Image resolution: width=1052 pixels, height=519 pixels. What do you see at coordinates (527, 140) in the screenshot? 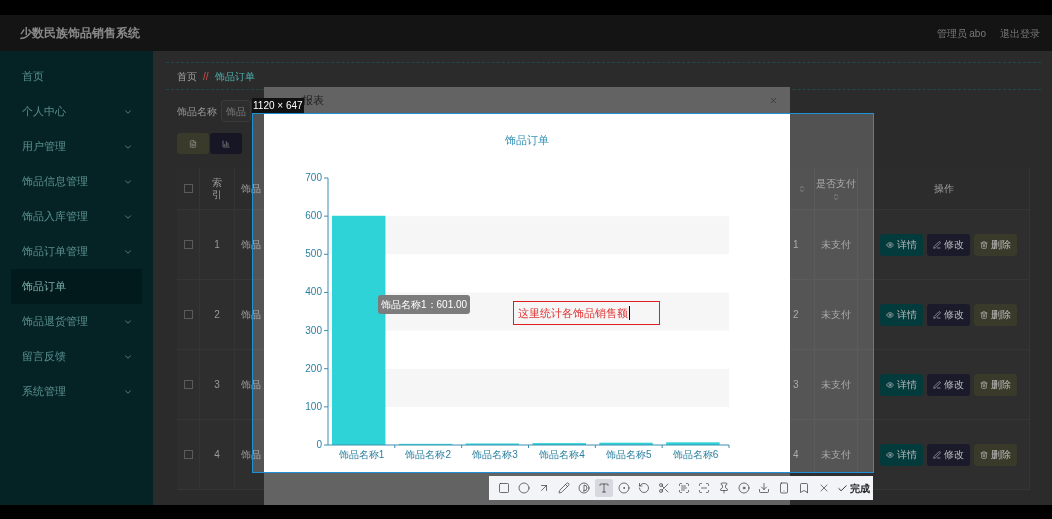
I see `chart-title: 饰品订单` at bounding box center [527, 140].